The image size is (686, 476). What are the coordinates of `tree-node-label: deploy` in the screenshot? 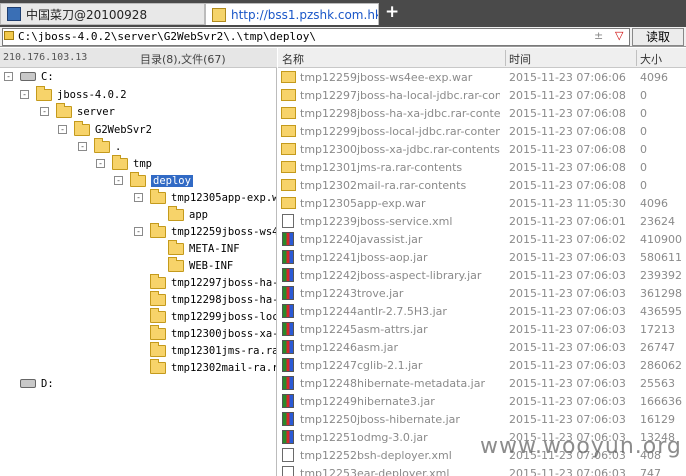 It's located at (172, 180).